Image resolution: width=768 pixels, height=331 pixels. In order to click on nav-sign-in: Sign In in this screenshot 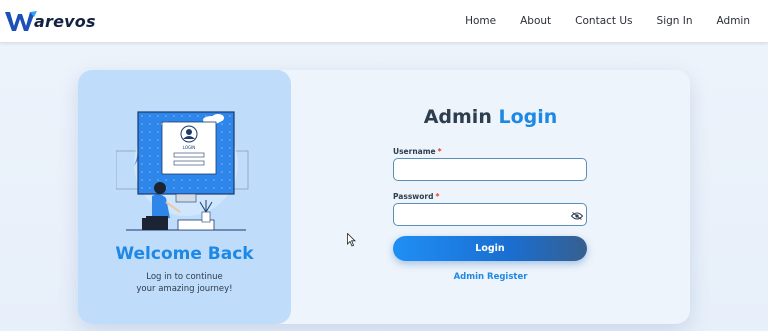, I will do `click(675, 21)`.